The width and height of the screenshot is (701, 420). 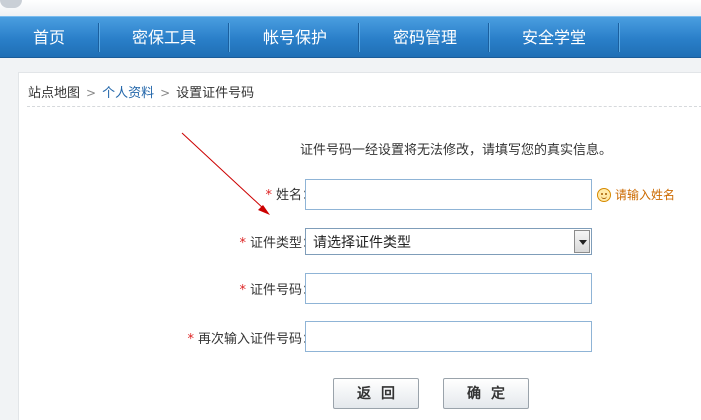 I want to click on nav-item-security-academy: 安全学堂, so click(x=554, y=37).